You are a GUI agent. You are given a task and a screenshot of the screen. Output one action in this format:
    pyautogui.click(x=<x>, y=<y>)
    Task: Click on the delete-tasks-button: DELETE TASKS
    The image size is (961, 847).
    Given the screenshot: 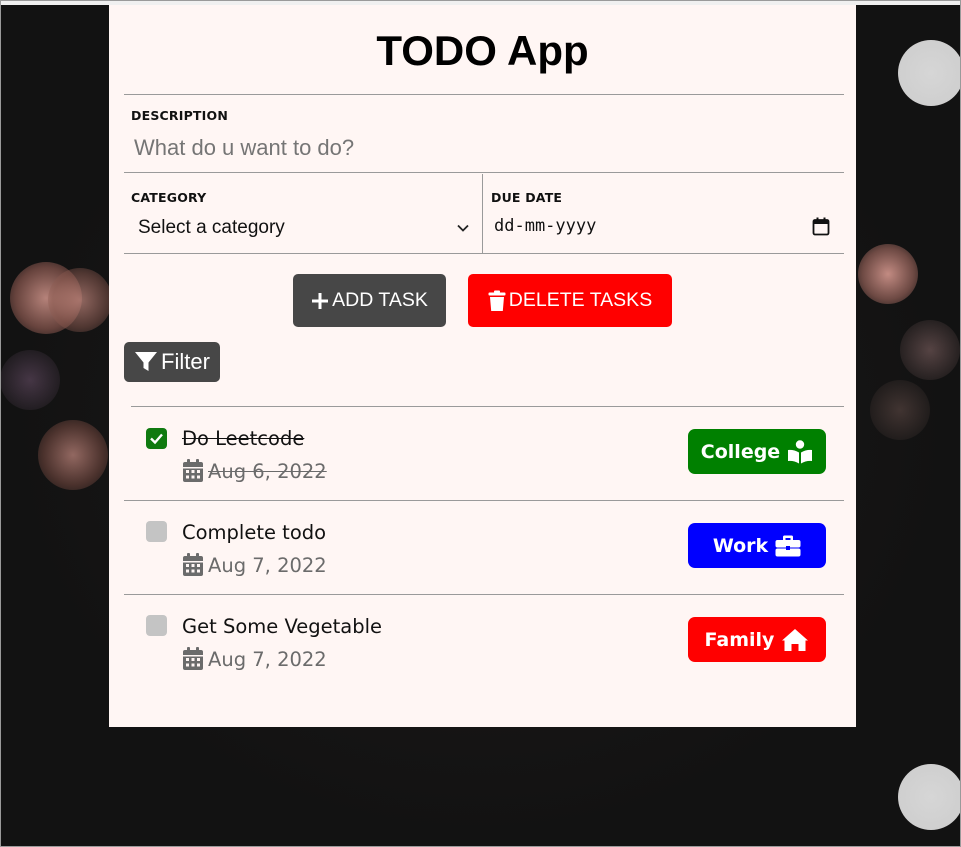 What is the action you would take?
    pyautogui.click(x=570, y=300)
    